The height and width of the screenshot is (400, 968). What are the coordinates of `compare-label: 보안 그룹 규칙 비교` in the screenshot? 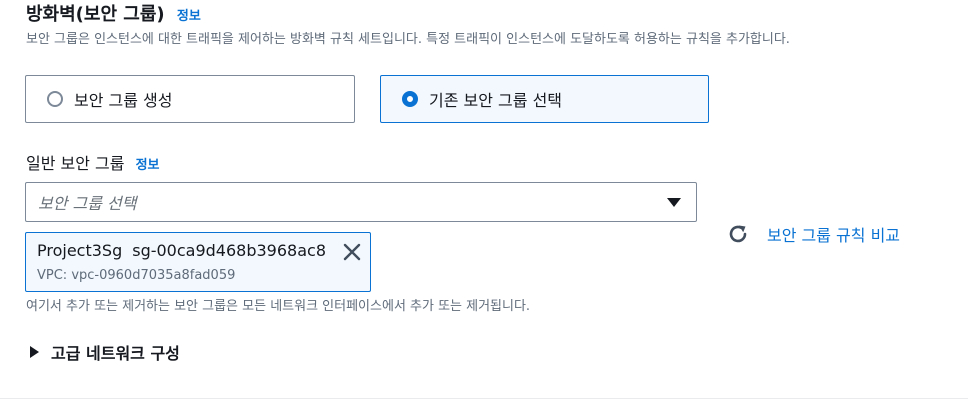 It's located at (834, 235).